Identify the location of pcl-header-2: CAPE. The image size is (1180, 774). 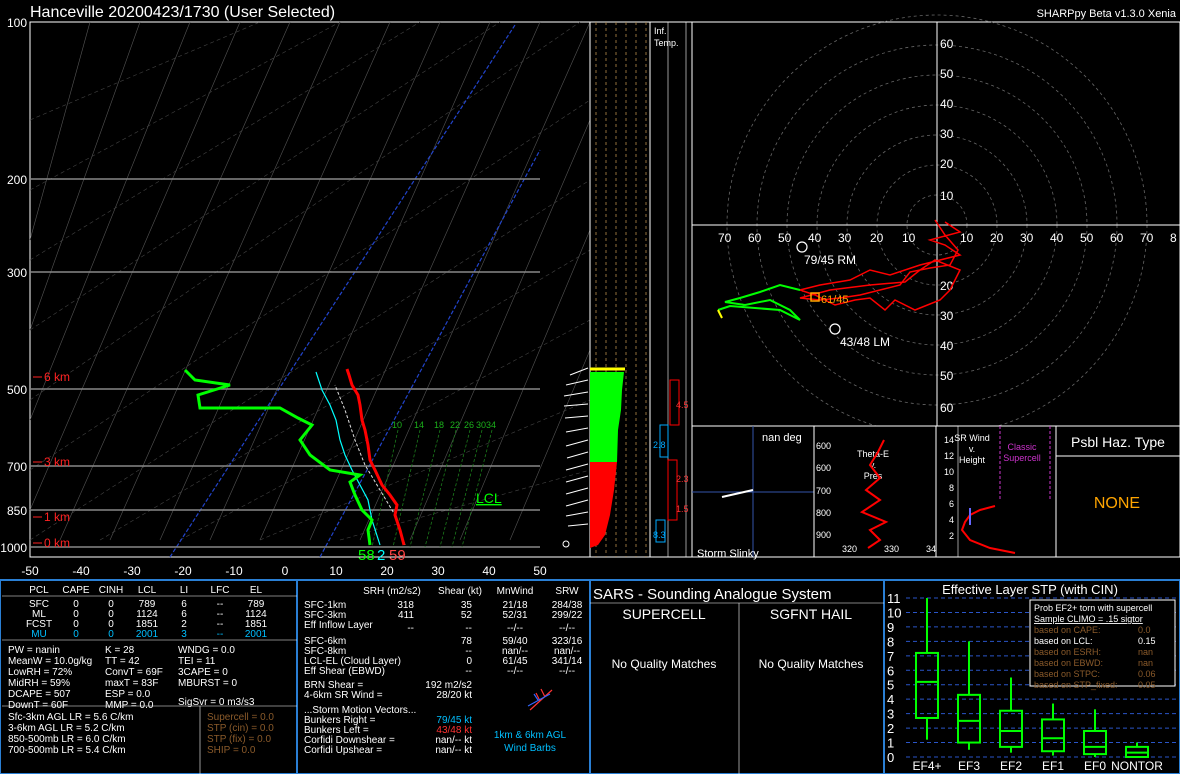
(76, 590).